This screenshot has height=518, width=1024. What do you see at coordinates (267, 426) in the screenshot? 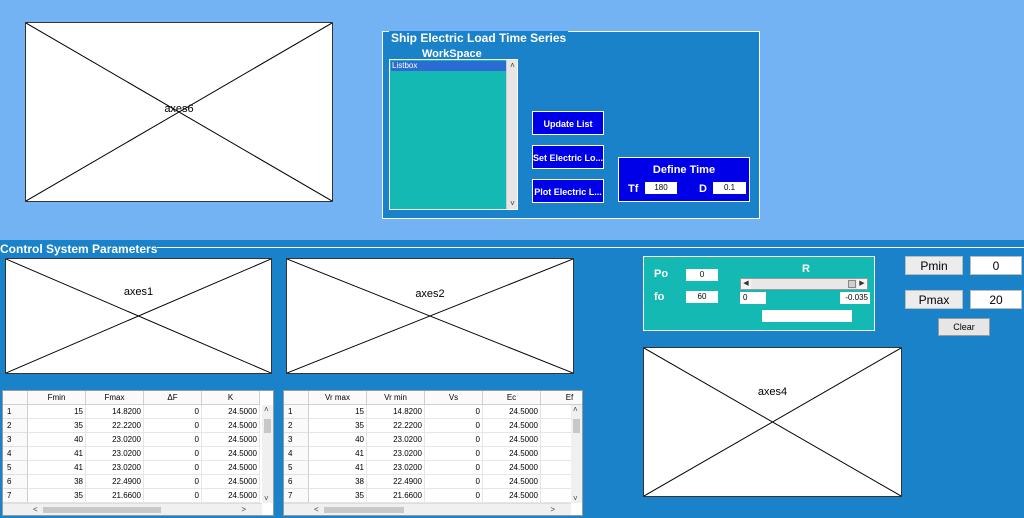
I see `table1-vscroll-thumb` at bounding box center [267, 426].